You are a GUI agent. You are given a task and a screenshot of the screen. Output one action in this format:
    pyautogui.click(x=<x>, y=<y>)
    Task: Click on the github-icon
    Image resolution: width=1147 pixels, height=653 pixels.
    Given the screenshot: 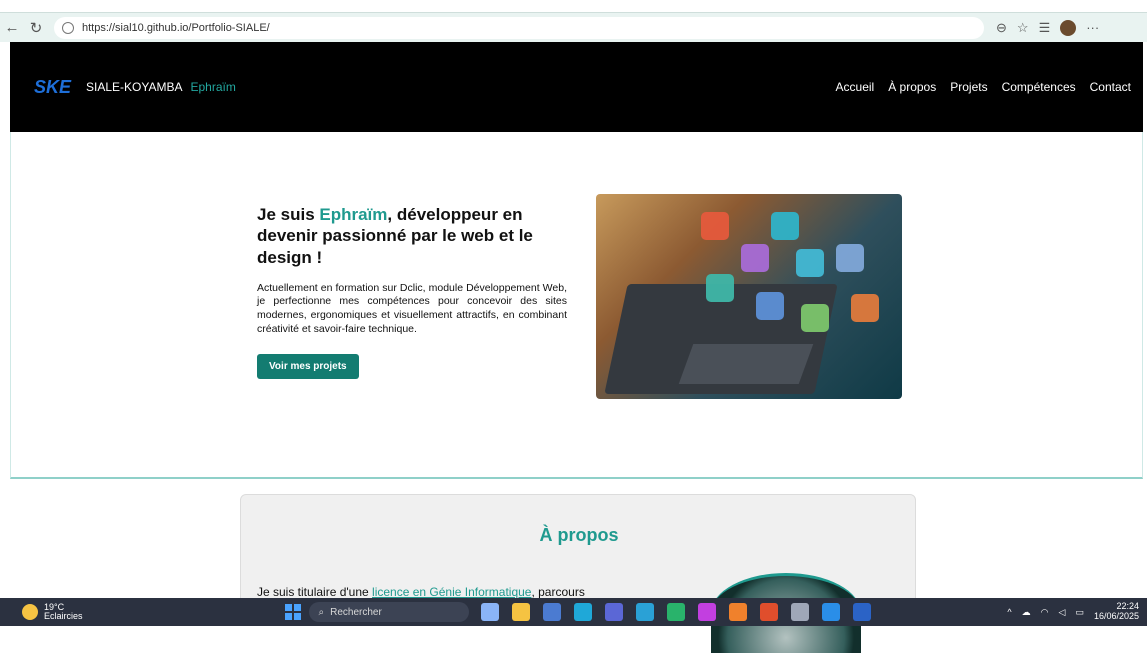 What is the action you would take?
    pyautogui.click(x=799, y=612)
    